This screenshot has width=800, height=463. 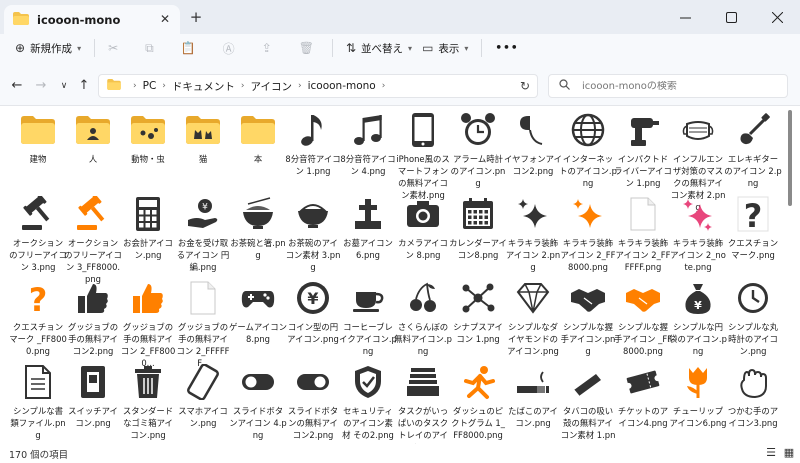 I want to click on sort-icon: ⇅, so click(x=351, y=48).